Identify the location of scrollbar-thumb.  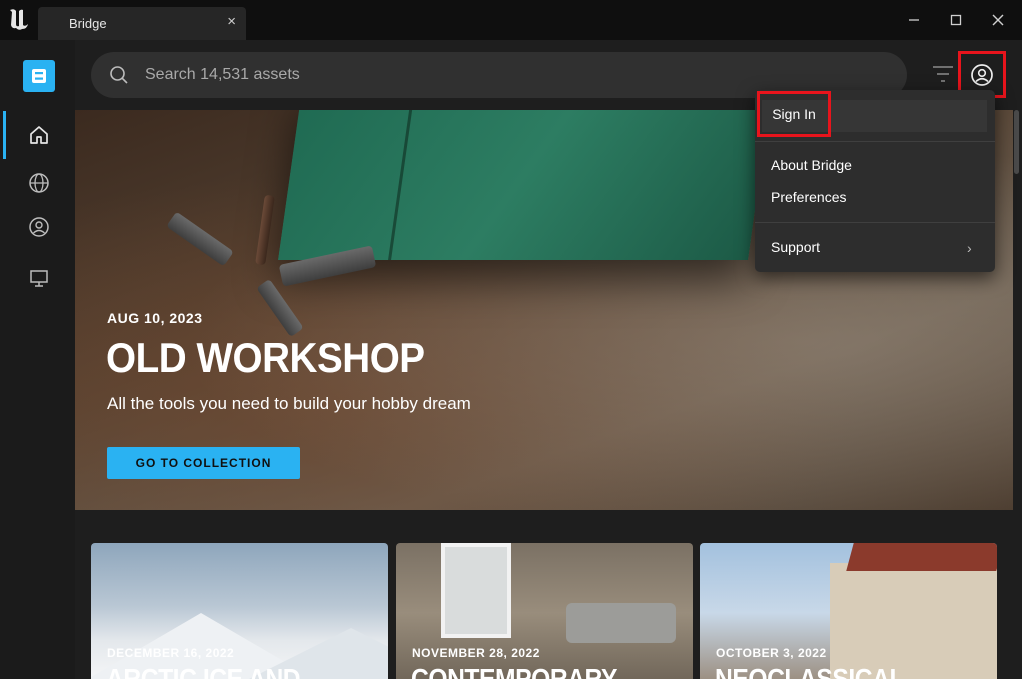
(1016, 142).